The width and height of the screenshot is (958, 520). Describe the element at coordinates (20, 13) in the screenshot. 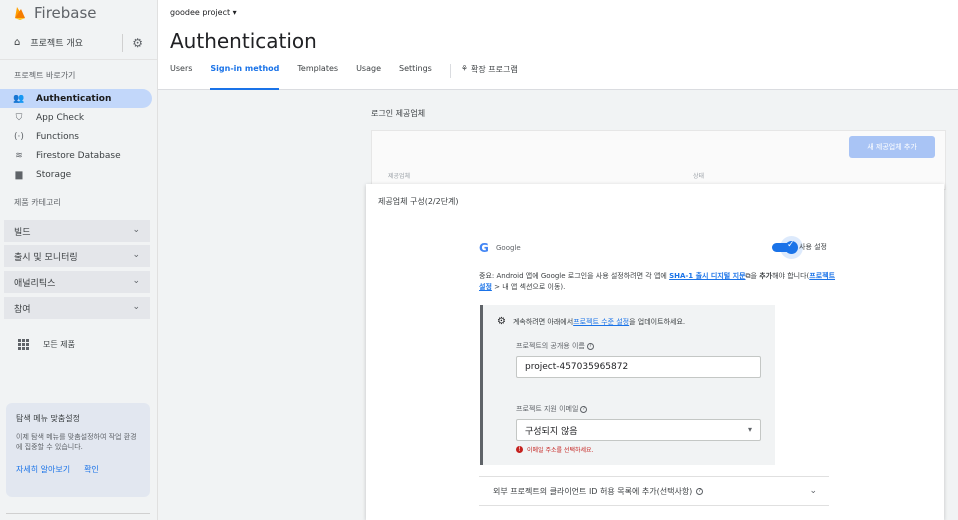

I see `firebase-logo-icon` at that location.